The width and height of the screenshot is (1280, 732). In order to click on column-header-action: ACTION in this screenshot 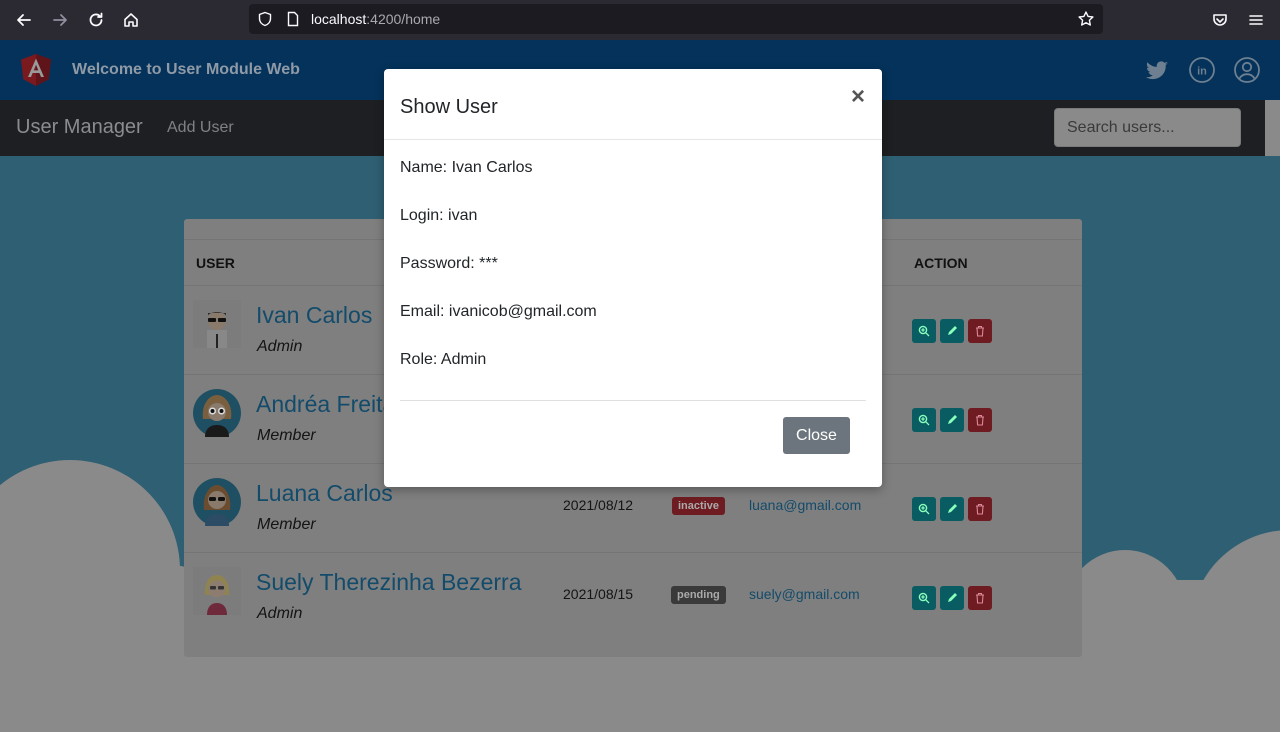, I will do `click(941, 263)`.